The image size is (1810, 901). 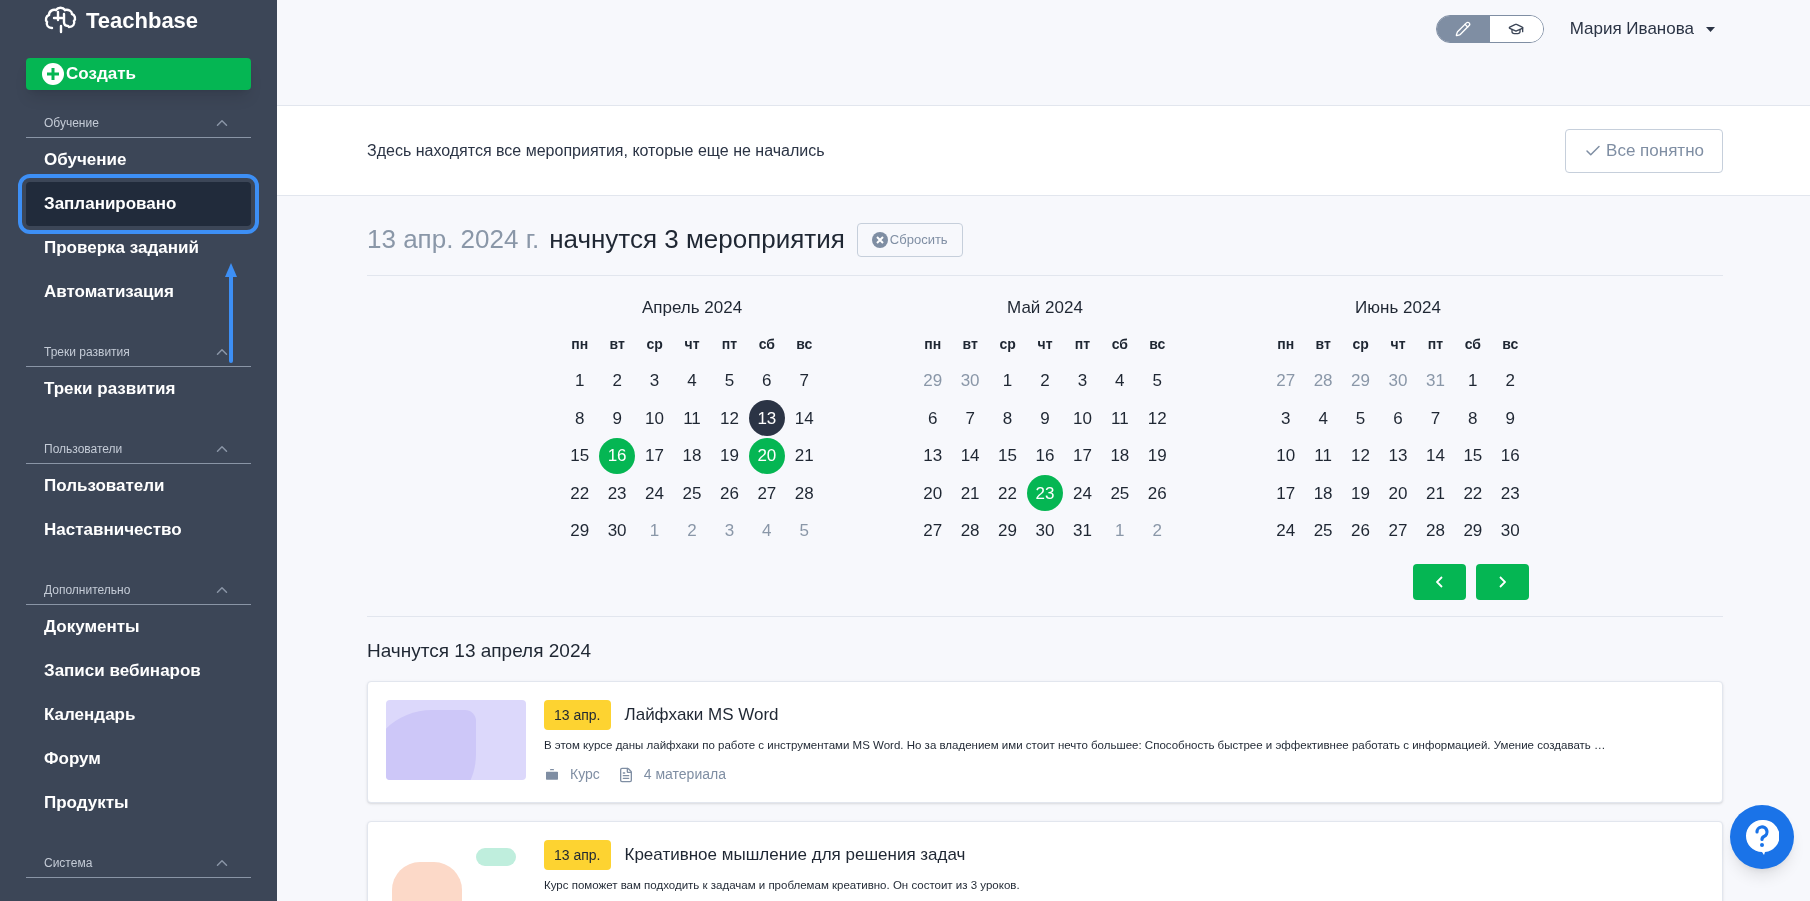 I want to click on next-button, so click(x=1502, y=581).